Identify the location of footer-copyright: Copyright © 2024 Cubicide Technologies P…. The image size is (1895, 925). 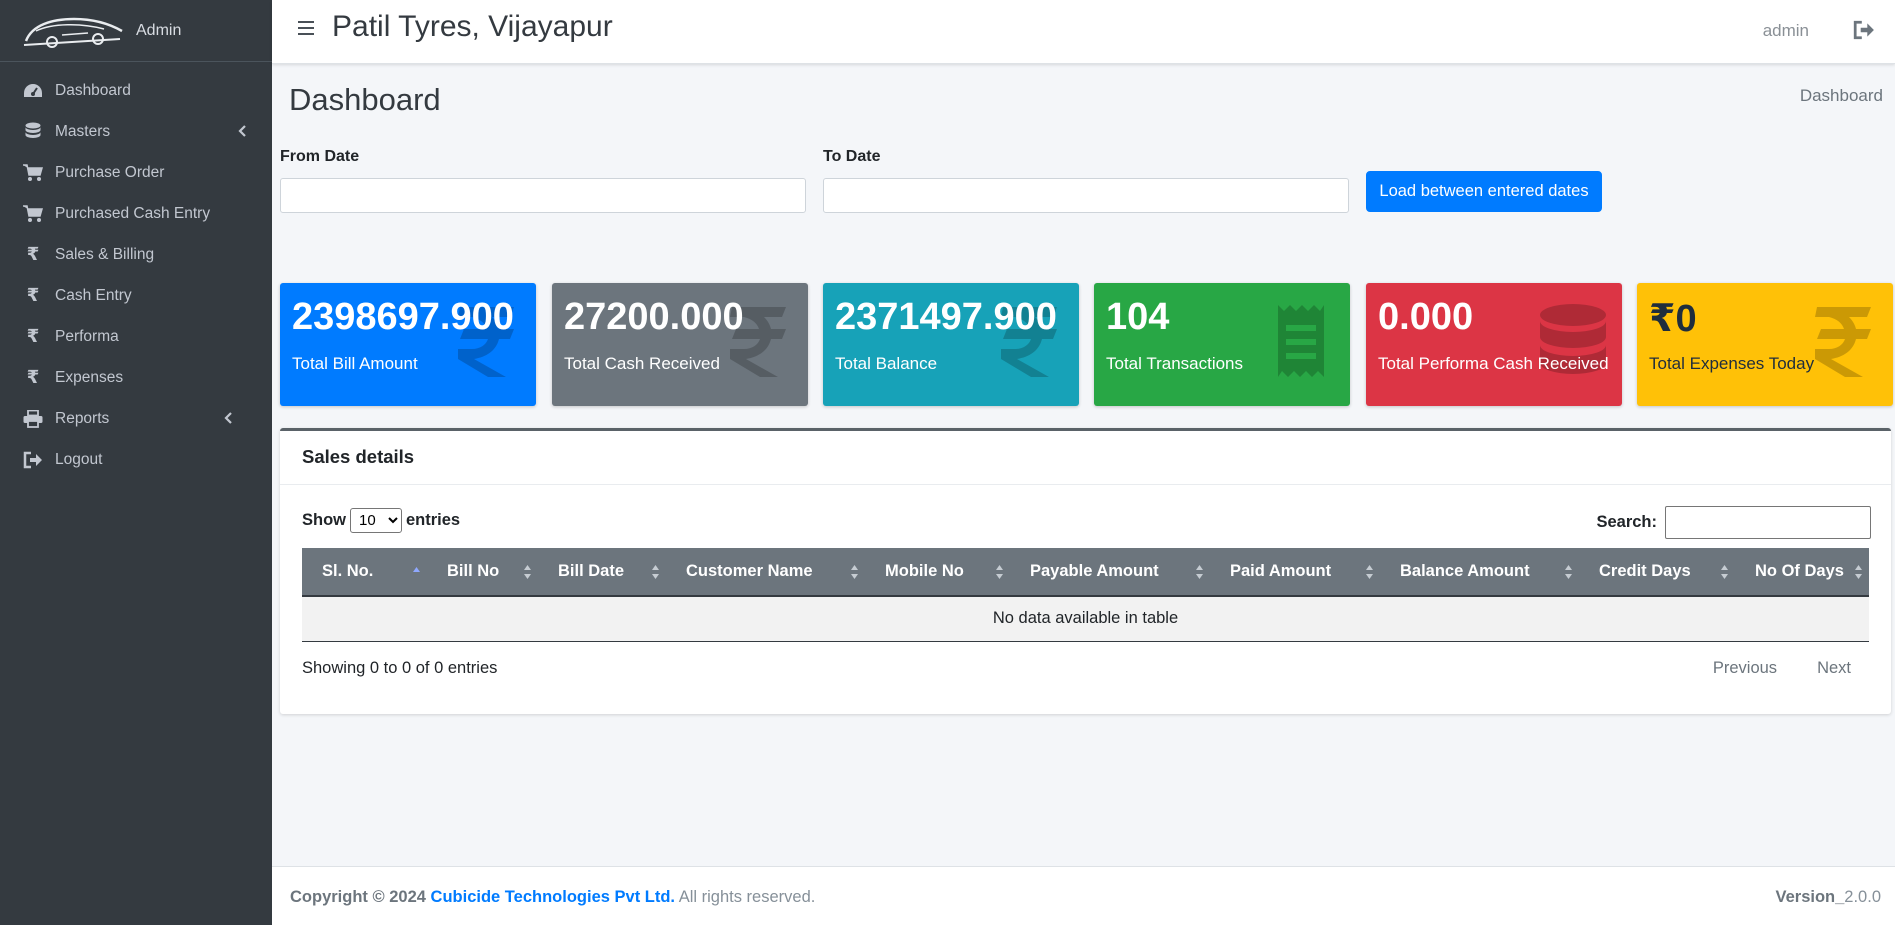
(552, 897).